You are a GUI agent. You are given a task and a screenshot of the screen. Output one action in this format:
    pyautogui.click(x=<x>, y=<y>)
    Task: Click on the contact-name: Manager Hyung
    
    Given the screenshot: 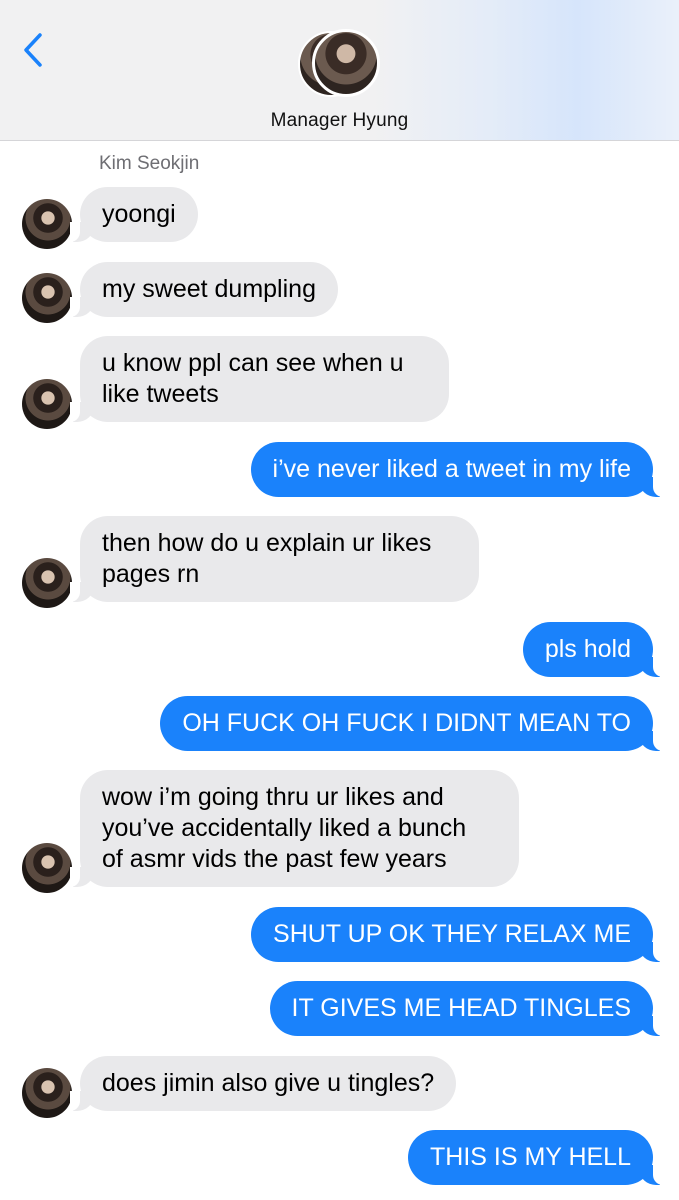 What is the action you would take?
    pyautogui.click(x=339, y=121)
    